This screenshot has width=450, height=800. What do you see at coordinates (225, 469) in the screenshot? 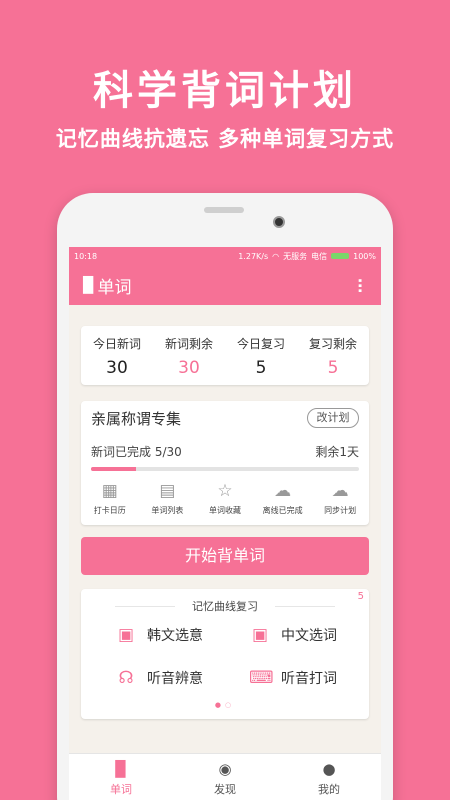
I see `plan-progress-bar` at bounding box center [225, 469].